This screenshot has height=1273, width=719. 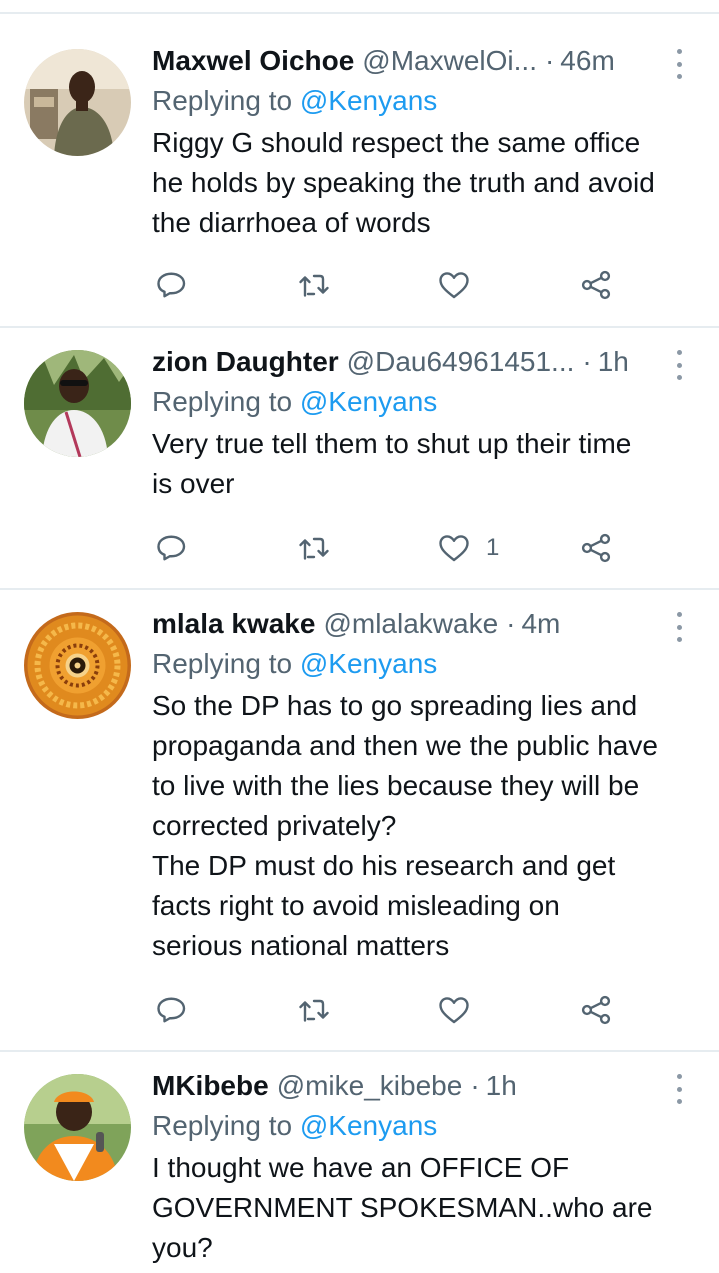 What do you see at coordinates (493, 547) in the screenshot?
I see `like-count: 1` at bounding box center [493, 547].